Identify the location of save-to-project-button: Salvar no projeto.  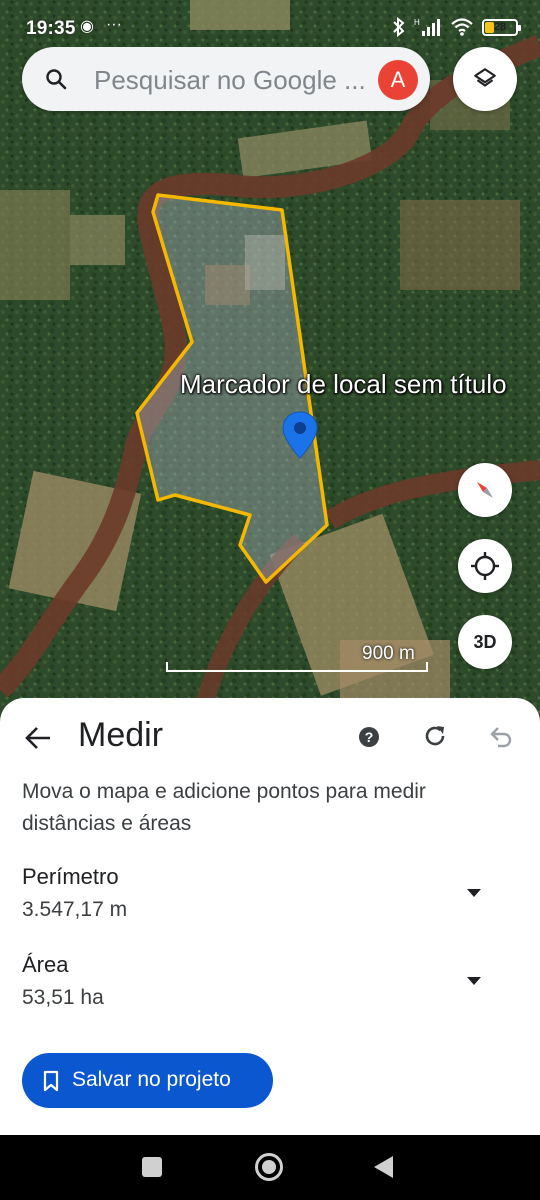
(147, 1080).